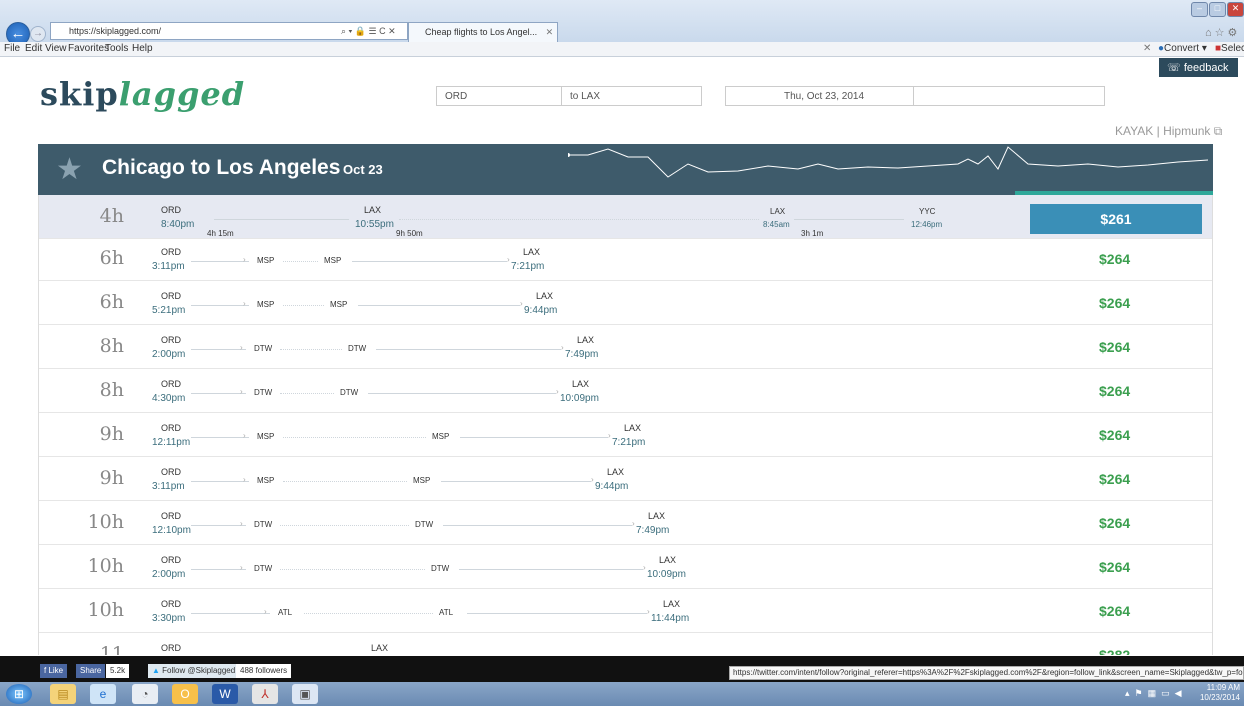 This screenshot has height=706, width=1244. I want to click on toolbar-close-icon: ✕, so click(1147, 48).